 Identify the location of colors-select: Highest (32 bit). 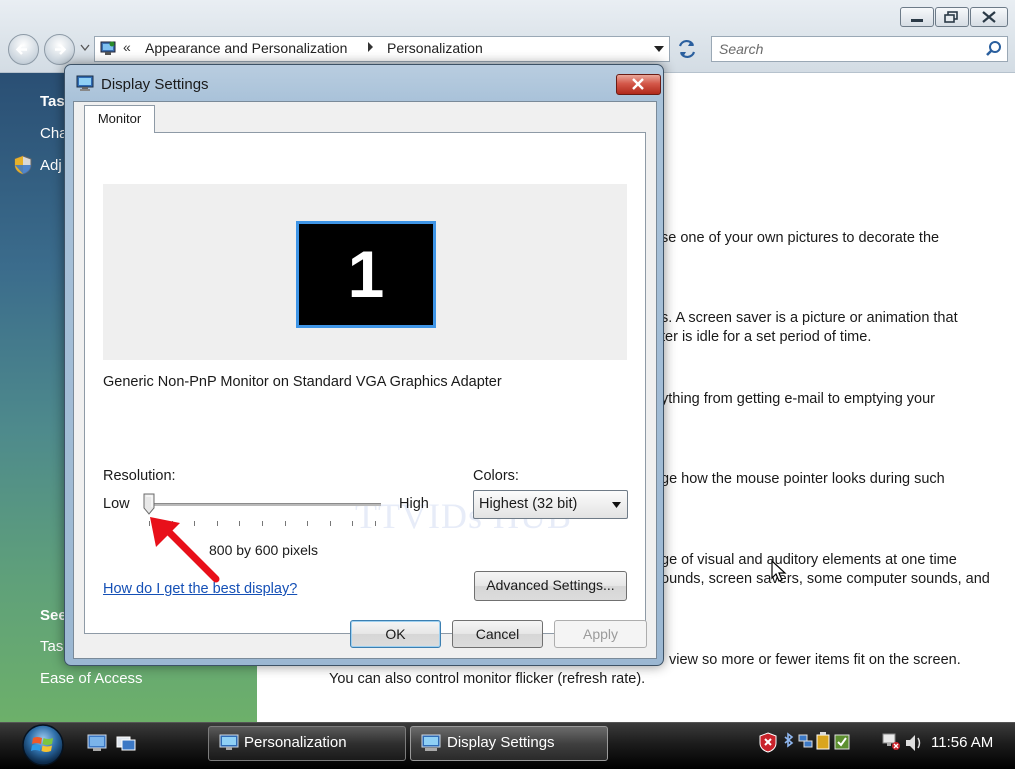
(550, 504).